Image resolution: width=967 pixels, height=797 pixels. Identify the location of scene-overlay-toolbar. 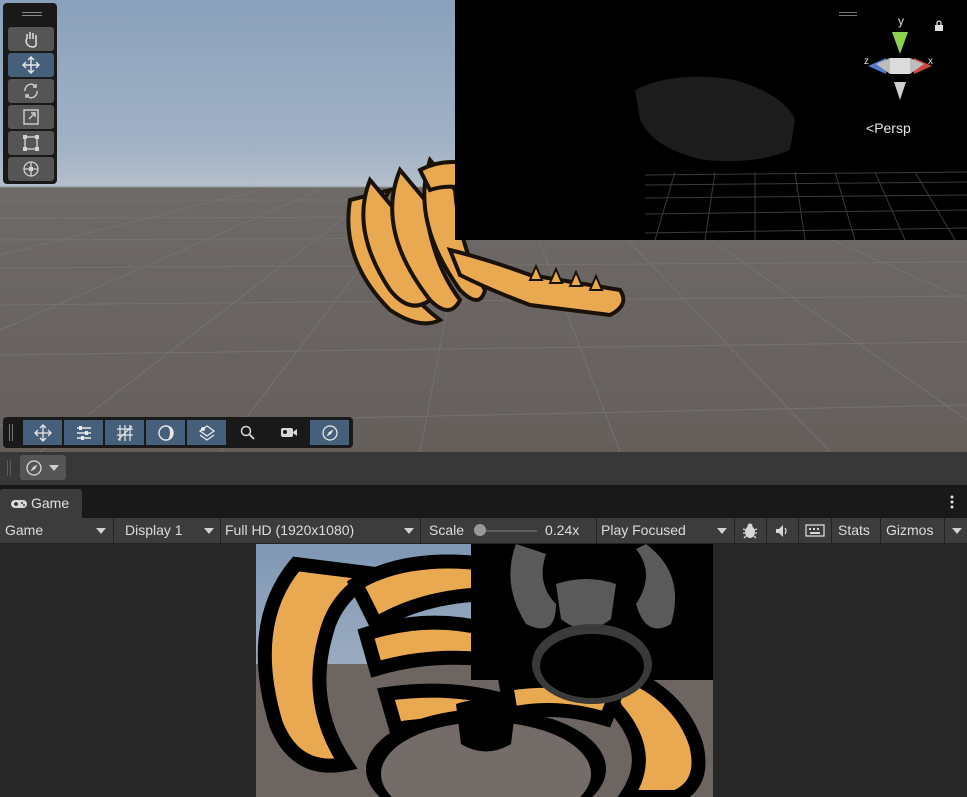
(178, 432).